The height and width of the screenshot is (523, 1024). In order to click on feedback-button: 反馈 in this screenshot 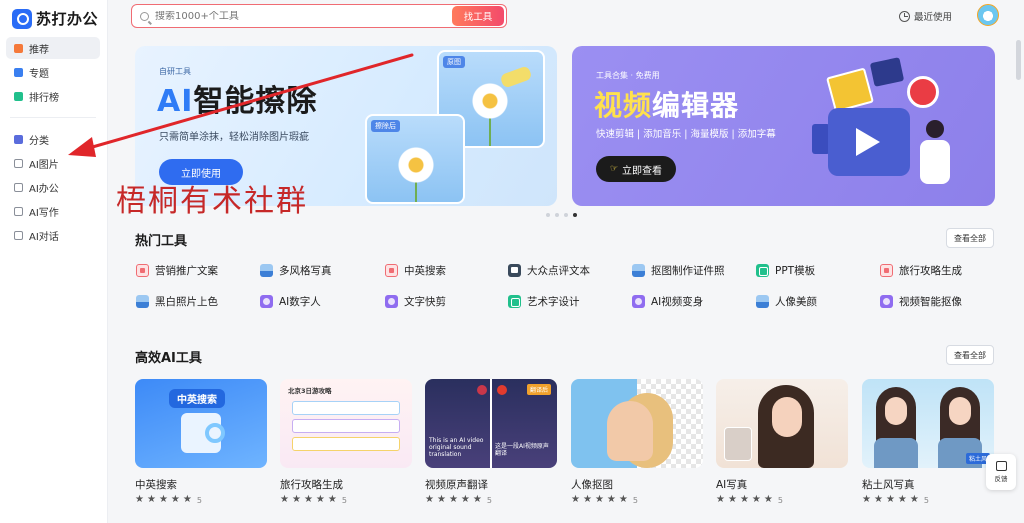, I will do `click(1001, 472)`.